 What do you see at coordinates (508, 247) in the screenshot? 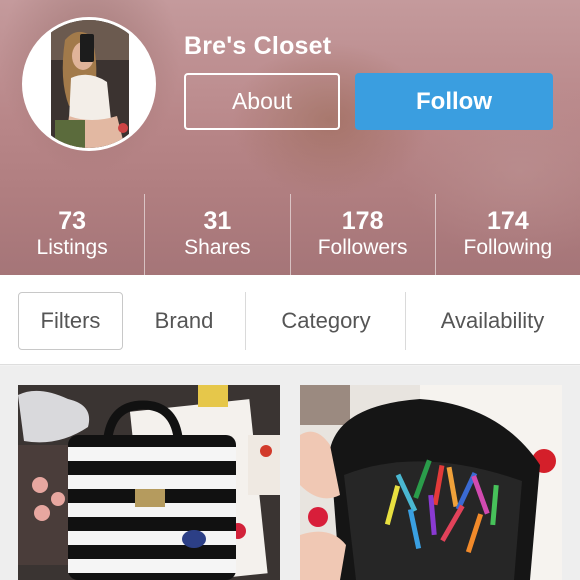
I see `stat-label: Following` at bounding box center [508, 247].